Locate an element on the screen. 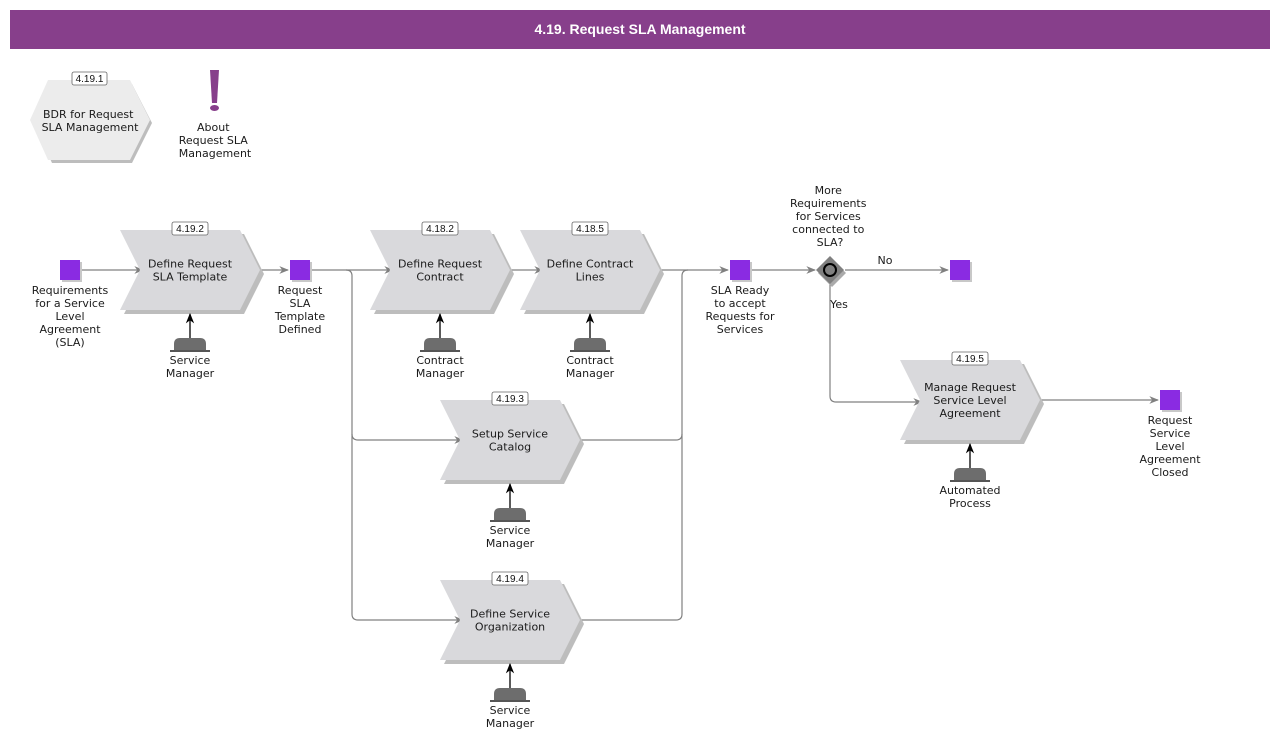  about-label: About Request SLA Management is located at coordinates (215, 140).